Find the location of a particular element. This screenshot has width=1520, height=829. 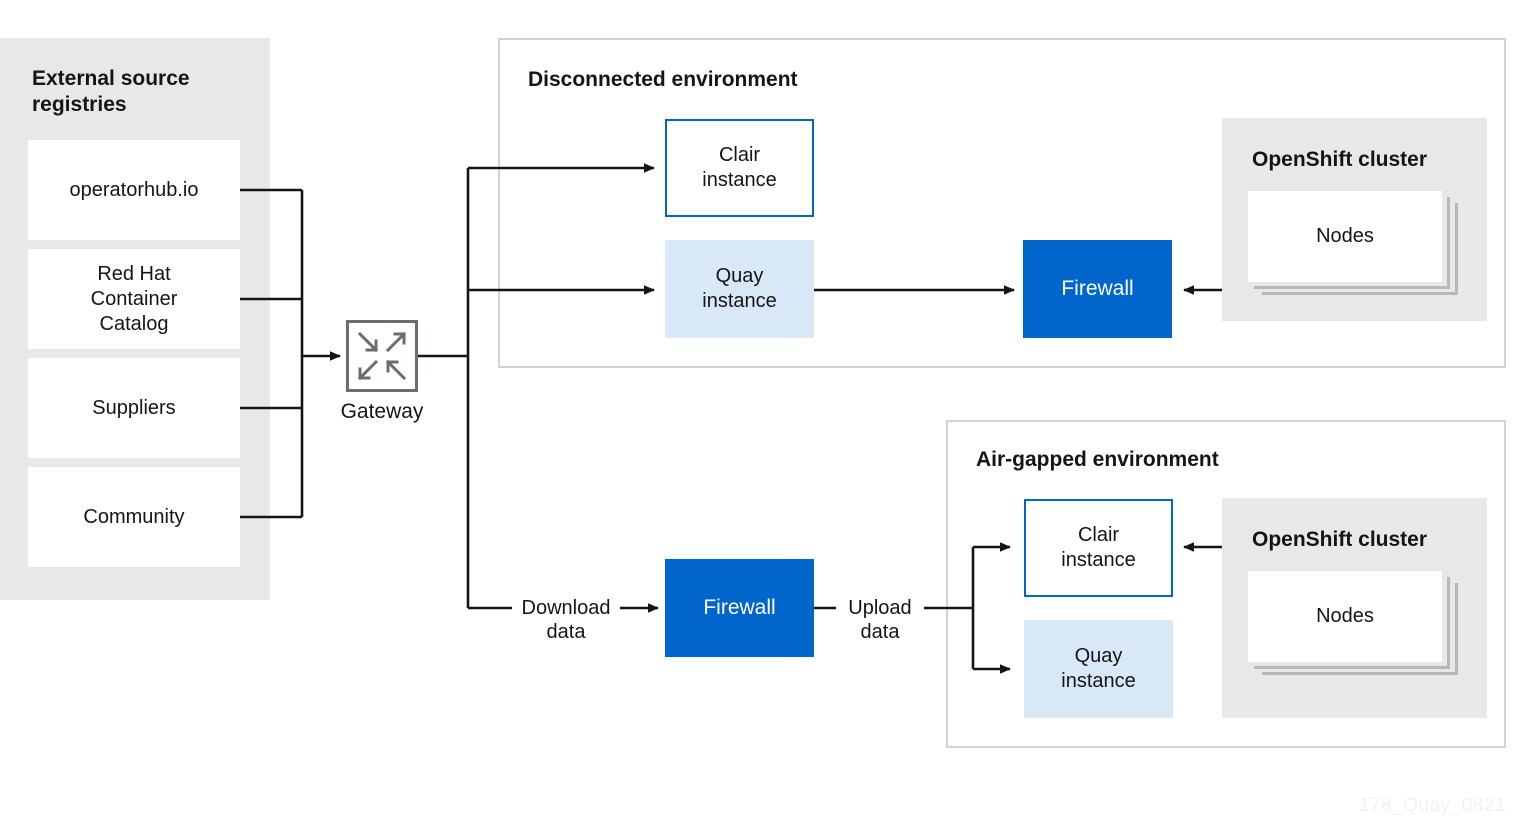

air-gapped-environment-title: Air-gapped environment is located at coordinates (1097, 459).